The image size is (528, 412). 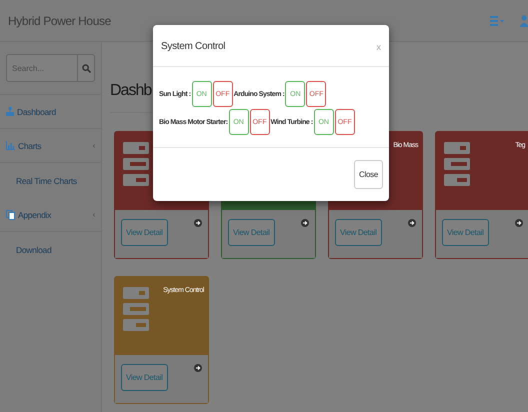 What do you see at coordinates (10, 111) in the screenshot?
I see `sitemap-icon` at bounding box center [10, 111].